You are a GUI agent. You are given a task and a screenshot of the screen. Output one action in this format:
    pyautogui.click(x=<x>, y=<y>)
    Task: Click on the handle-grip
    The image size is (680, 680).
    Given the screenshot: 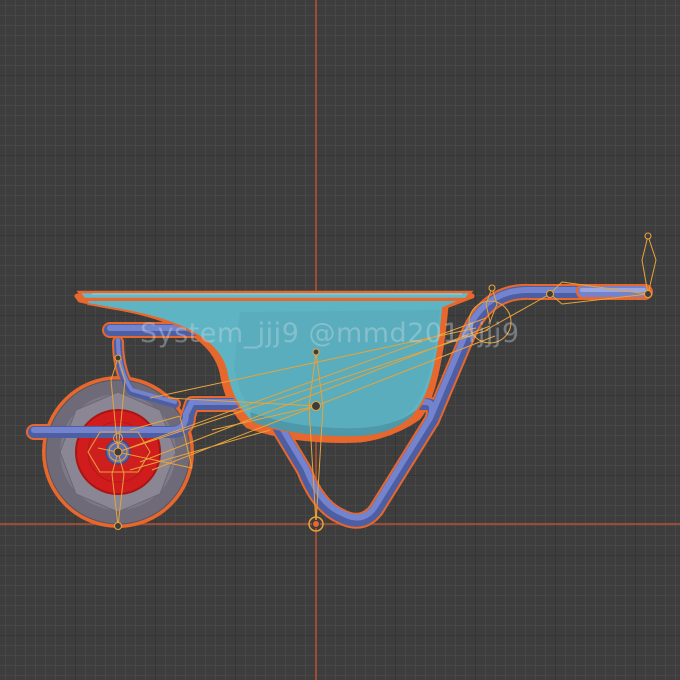 What is the action you would take?
    pyautogui.click(x=613, y=291)
    